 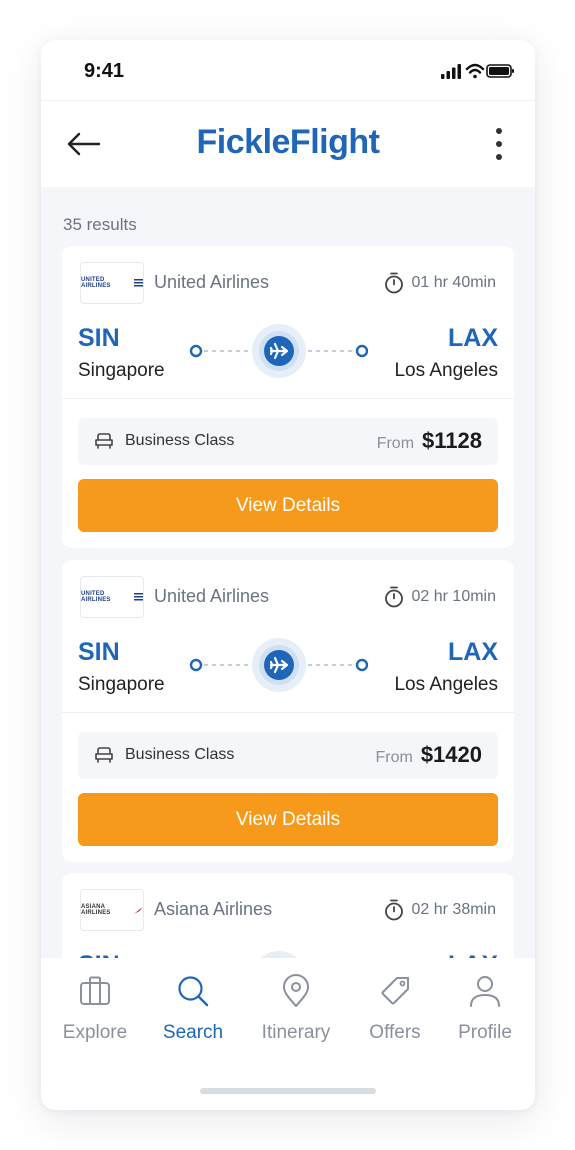 I want to click on fare-row: Business Class From $1128, so click(x=288, y=441).